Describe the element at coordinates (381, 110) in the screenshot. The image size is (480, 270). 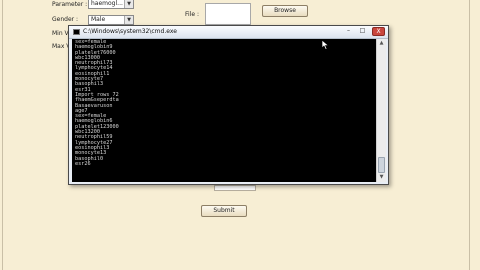
I see `console-scrollbar: ▲ ▼` at that location.